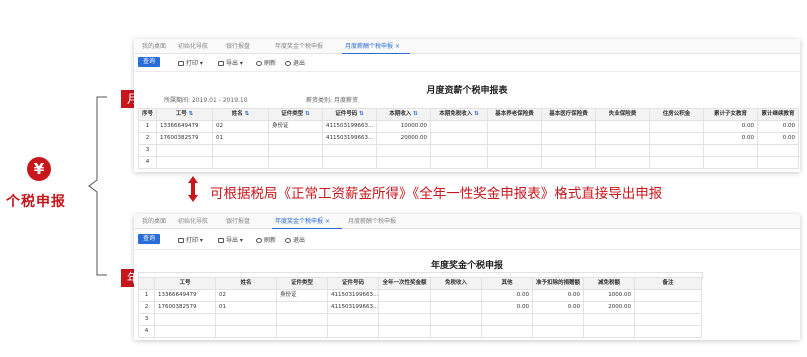 Image resolution: width=807 pixels, height=357 pixels. Describe the element at coordinates (668, 283) in the screenshot. I see `col-remark: 备注` at that location.